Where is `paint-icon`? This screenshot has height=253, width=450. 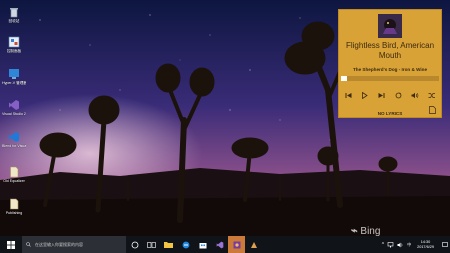
paint-icon is located at coordinates (253, 244).